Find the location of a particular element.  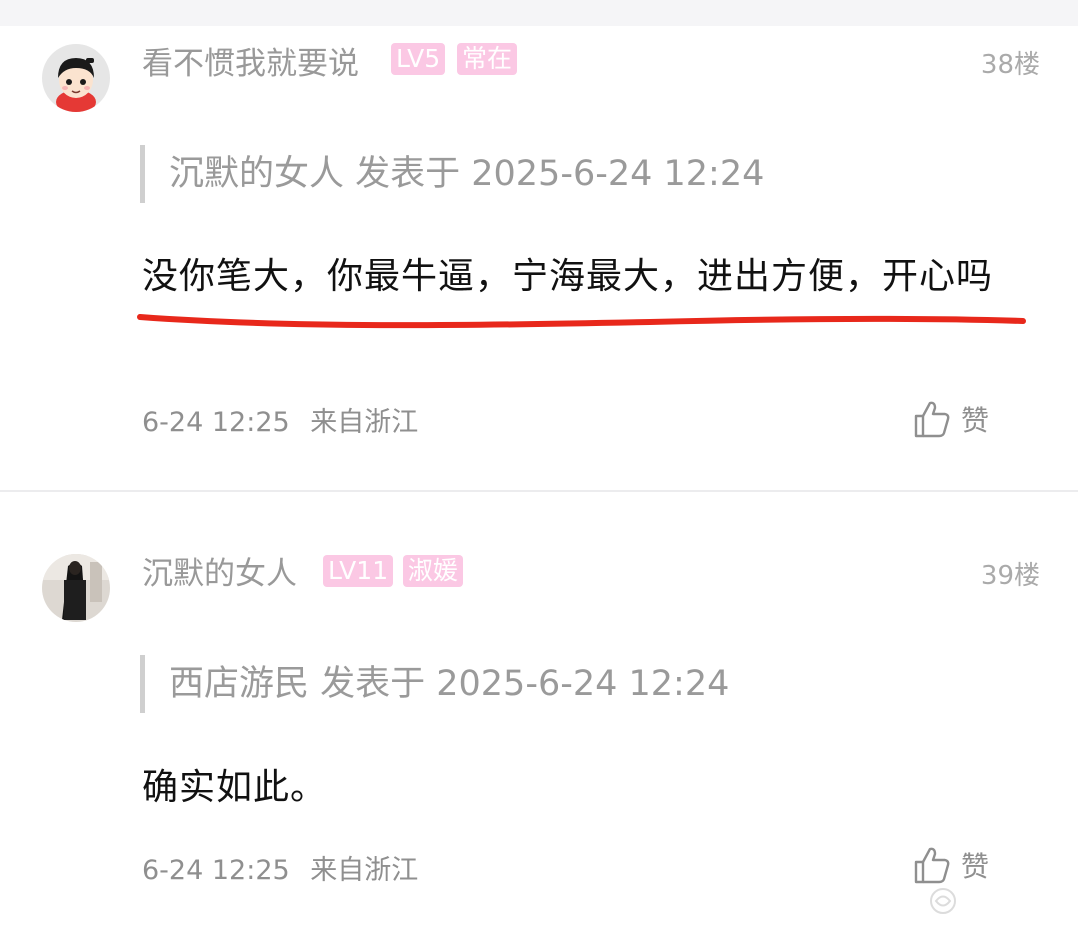

watermark is located at coordinates (943, 901).